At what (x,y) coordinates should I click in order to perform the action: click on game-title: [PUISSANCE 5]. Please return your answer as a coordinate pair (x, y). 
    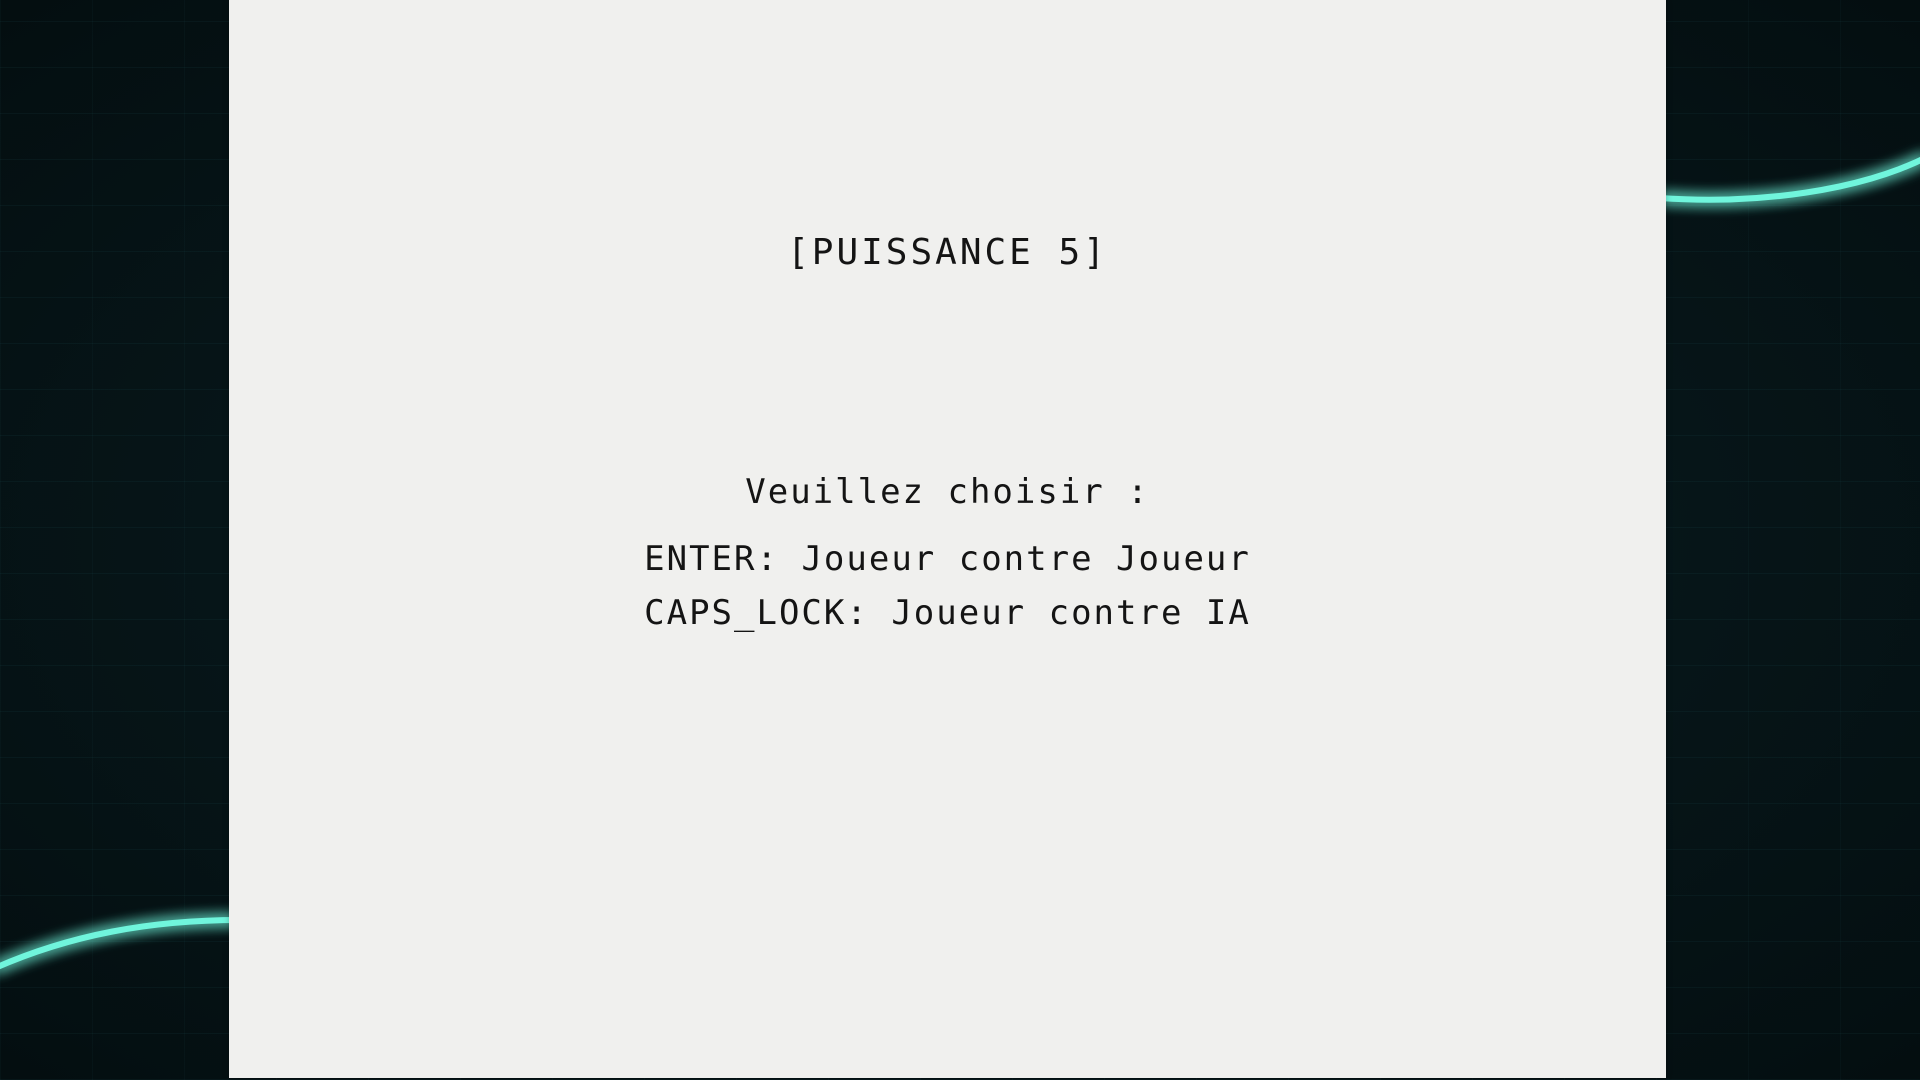
    Looking at the image, I should click on (947, 252).